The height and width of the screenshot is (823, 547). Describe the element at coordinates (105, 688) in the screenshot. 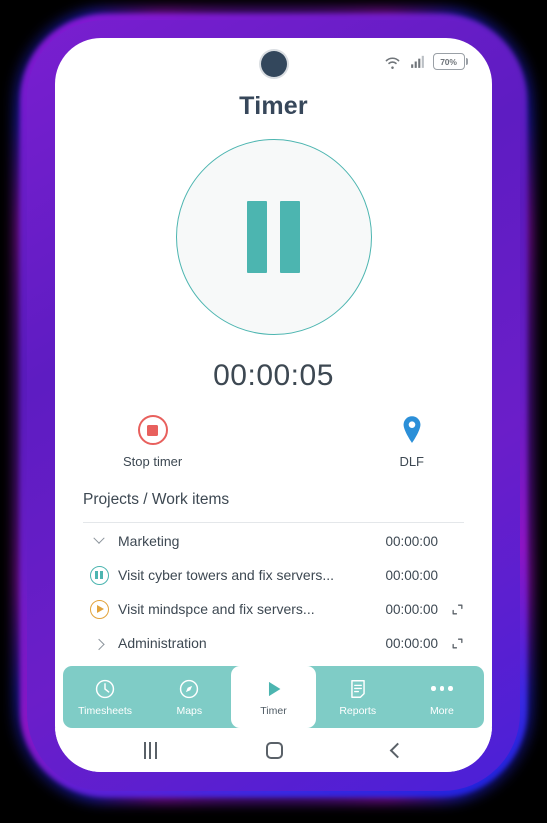

I see `clock-icon` at that location.